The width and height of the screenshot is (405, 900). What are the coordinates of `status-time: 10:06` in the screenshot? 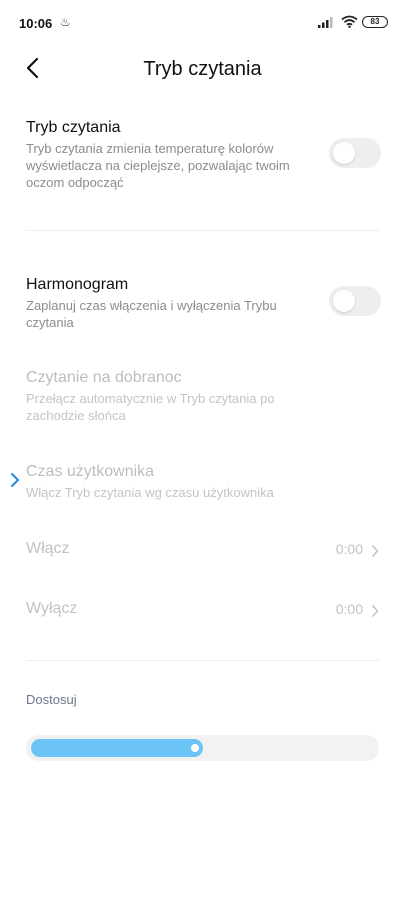 It's located at (36, 23).